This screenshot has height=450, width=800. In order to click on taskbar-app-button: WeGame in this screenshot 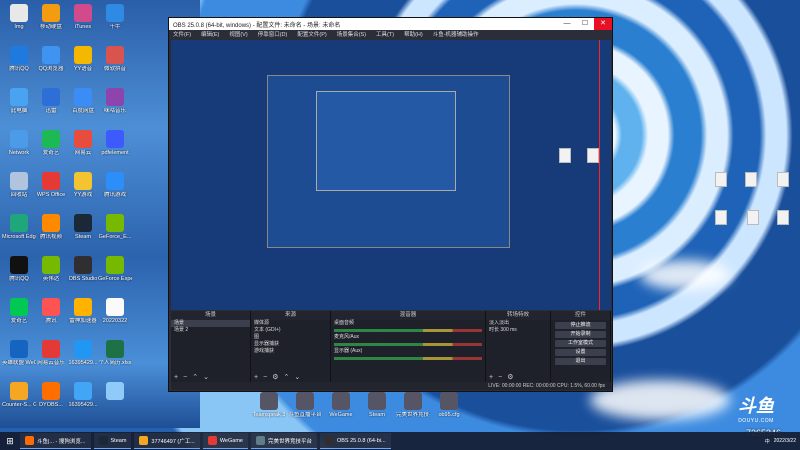, I will do `click(225, 441)`.